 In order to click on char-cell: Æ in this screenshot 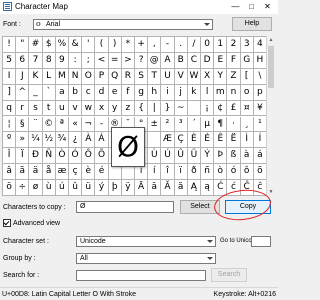, I will do `click(168, 140)`.